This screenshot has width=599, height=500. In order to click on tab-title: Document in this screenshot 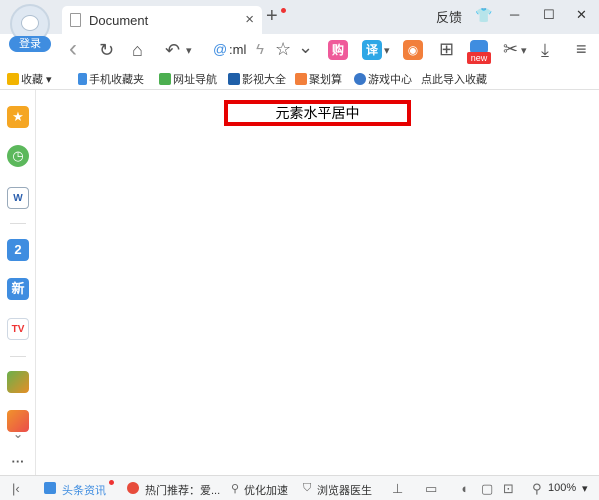, I will do `click(119, 20)`.